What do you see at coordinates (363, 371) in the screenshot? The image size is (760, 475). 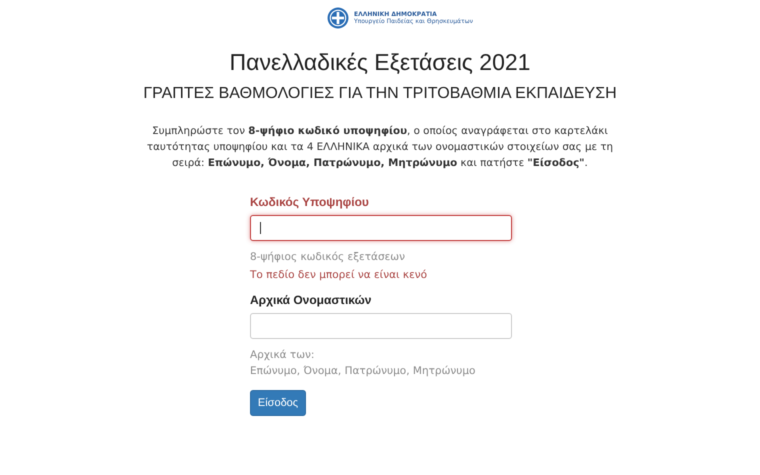 I see `help-text: Επώνυμο, Όνομα, Πατρώνυμο, Μητρώνυμο` at bounding box center [363, 371].